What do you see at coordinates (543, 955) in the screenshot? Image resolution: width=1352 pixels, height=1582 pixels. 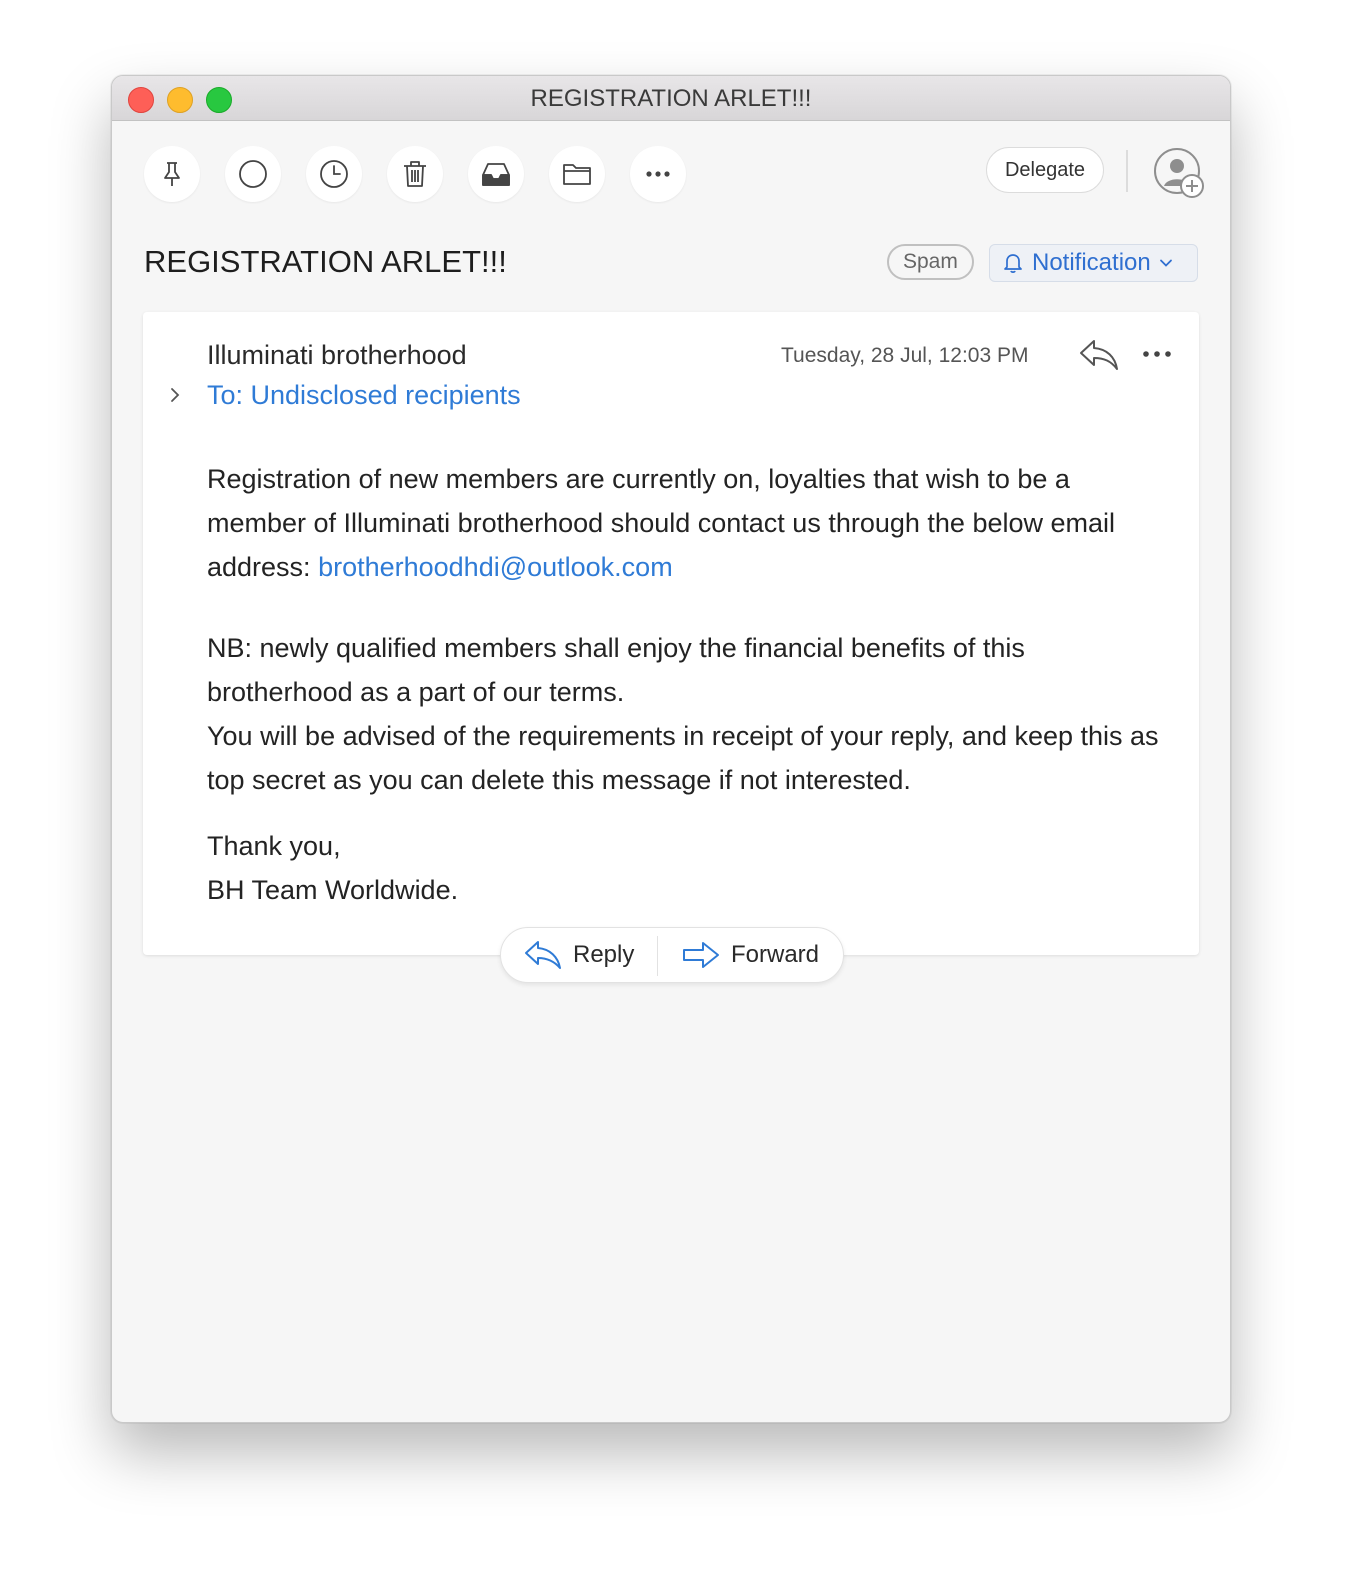 I see `reply-arrow-icon` at bounding box center [543, 955].